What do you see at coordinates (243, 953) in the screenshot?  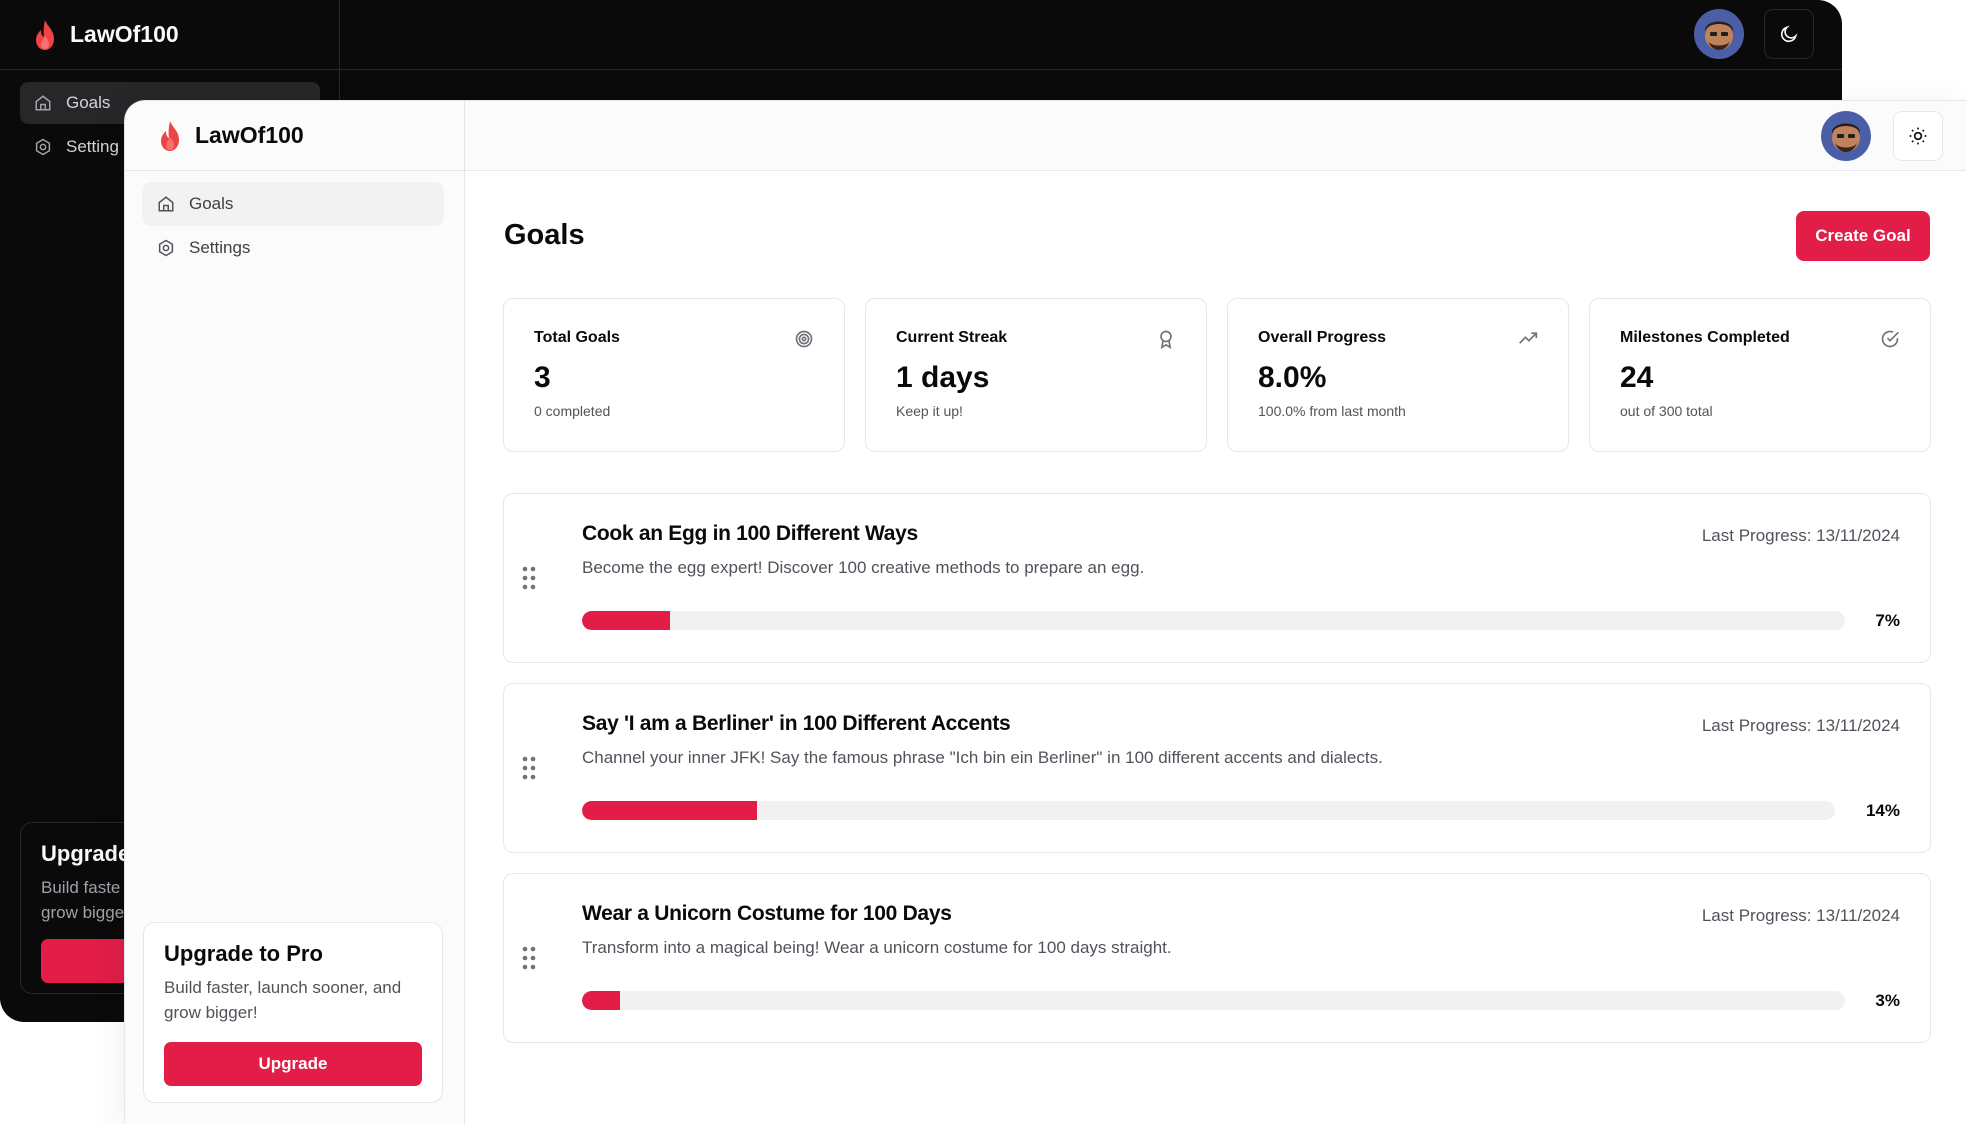 I see `upgrade-title: Upgrade to Pro` at bounding box center [243, 953].